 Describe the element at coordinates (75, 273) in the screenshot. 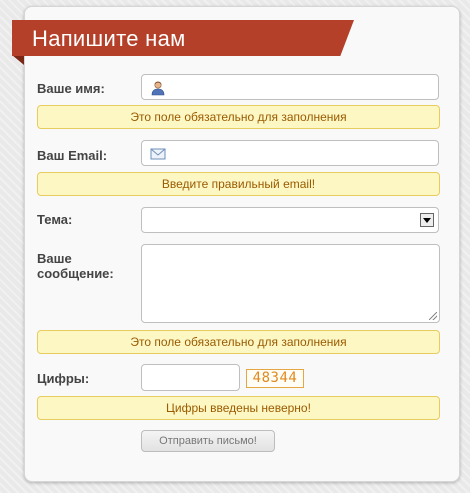

I see `message-label-line2: сообщение:` at that location.